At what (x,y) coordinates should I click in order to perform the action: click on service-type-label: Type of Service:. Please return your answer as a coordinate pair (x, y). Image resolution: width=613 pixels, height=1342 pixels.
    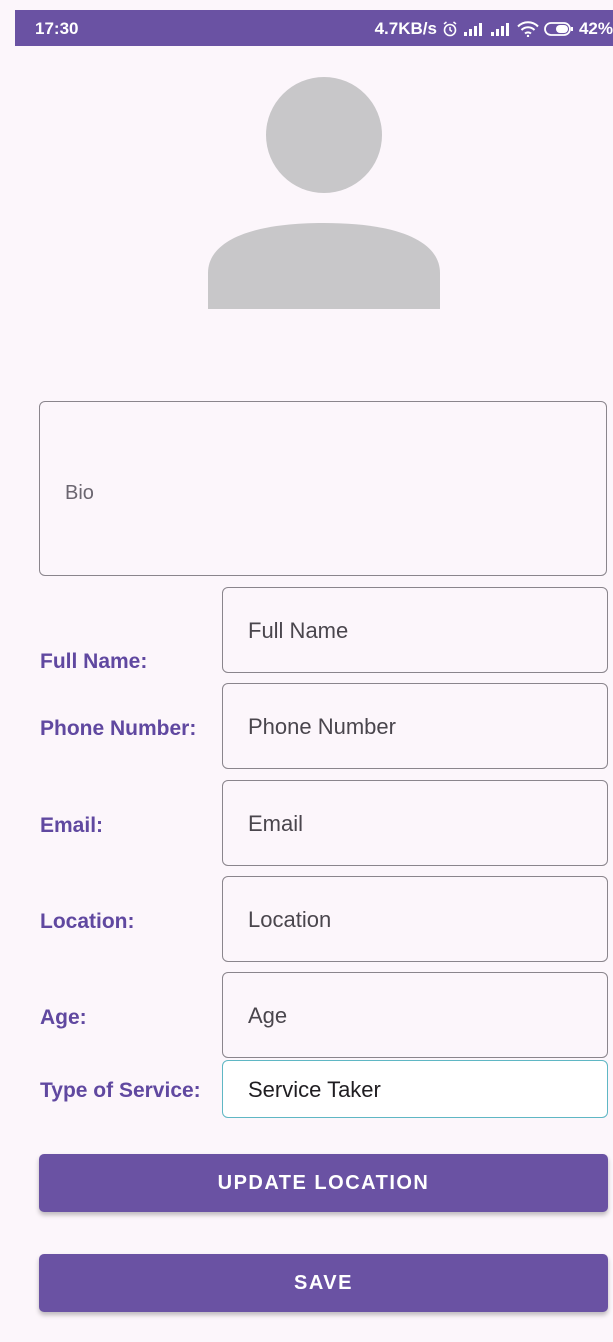
    Looking at the image, I should click on (120, 1090).